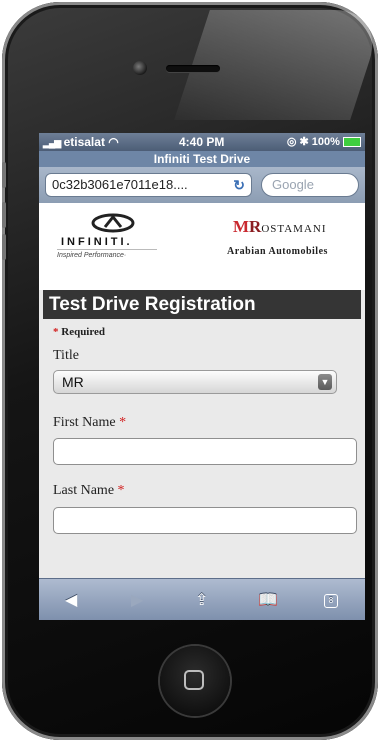 The width and height of the screenshot is (382, 743). Describe the element at coordinates (113, 142) in the screenshot. I see `wifi-icon: ◠` at that location.